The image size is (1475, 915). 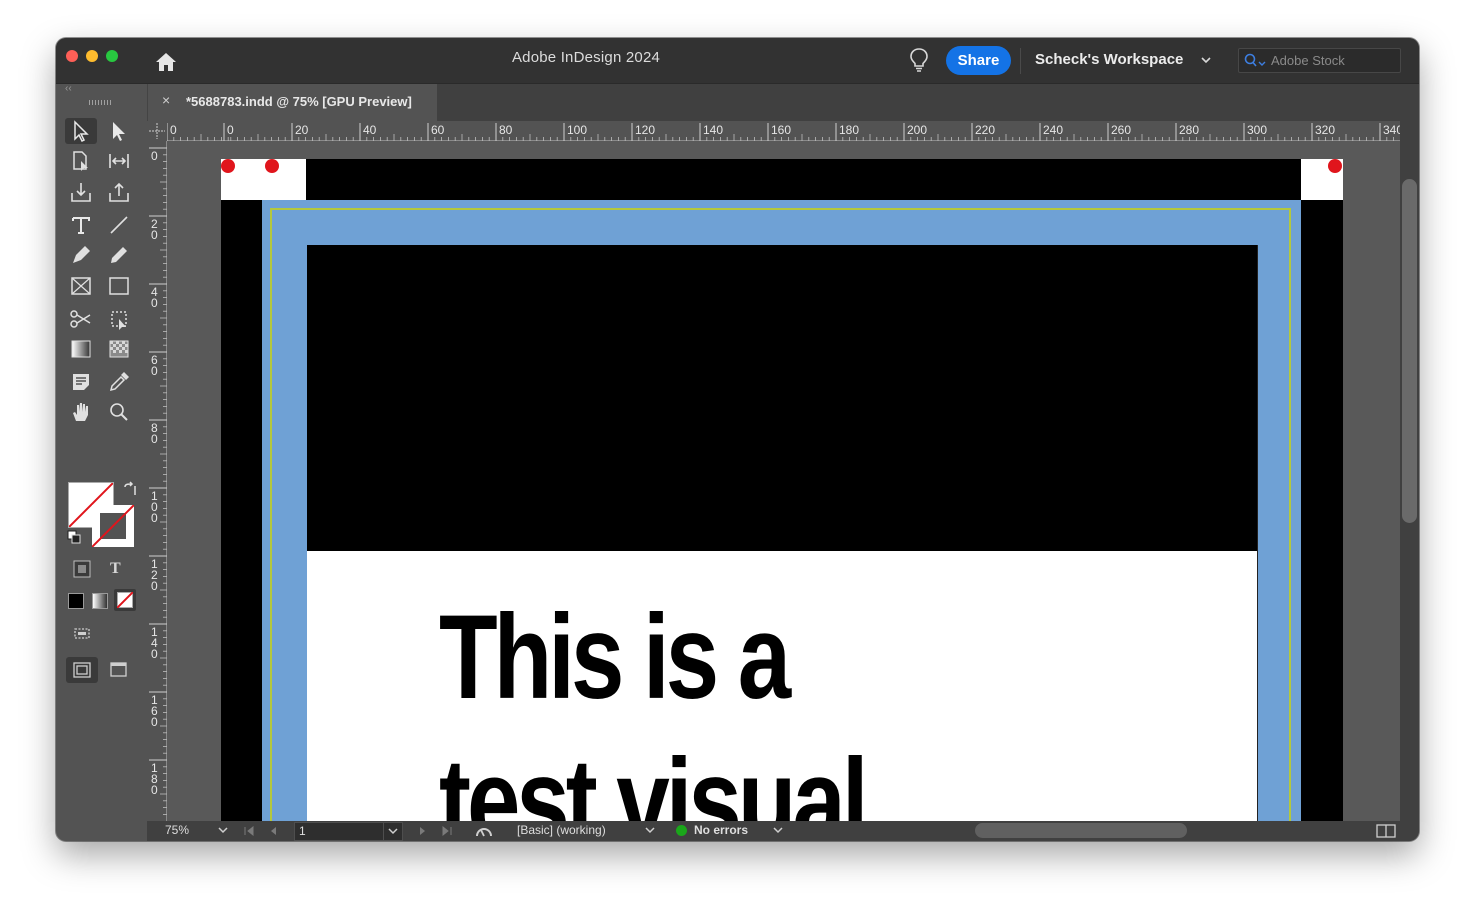 I want to click on tools-panel: ‹‹ T, so click(x=102, y=383).